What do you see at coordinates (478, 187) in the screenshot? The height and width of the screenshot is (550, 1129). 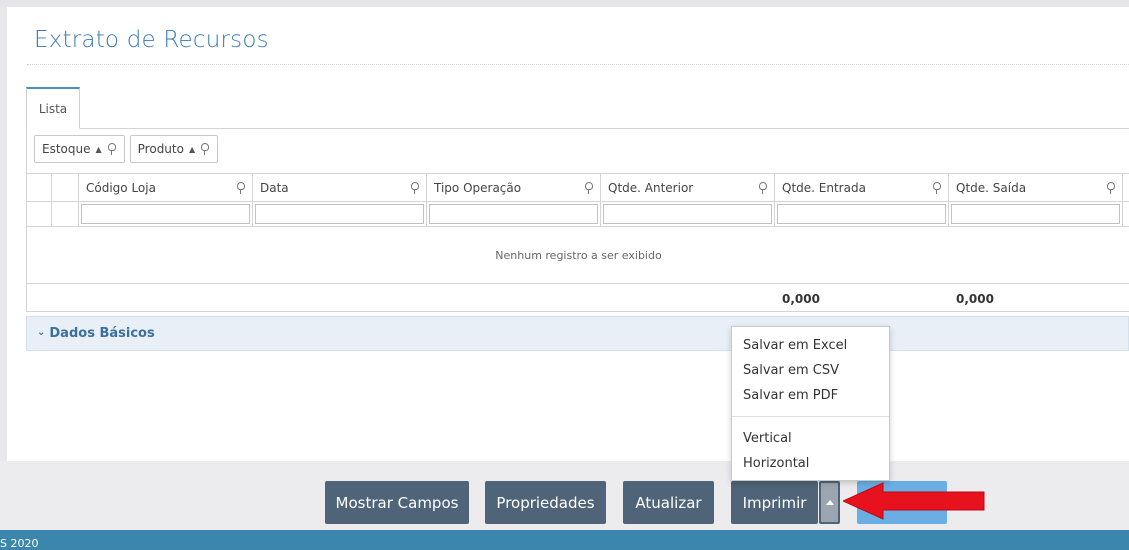 I see `column-header-label: Tipo Operação` at bounding box center [478, 187].